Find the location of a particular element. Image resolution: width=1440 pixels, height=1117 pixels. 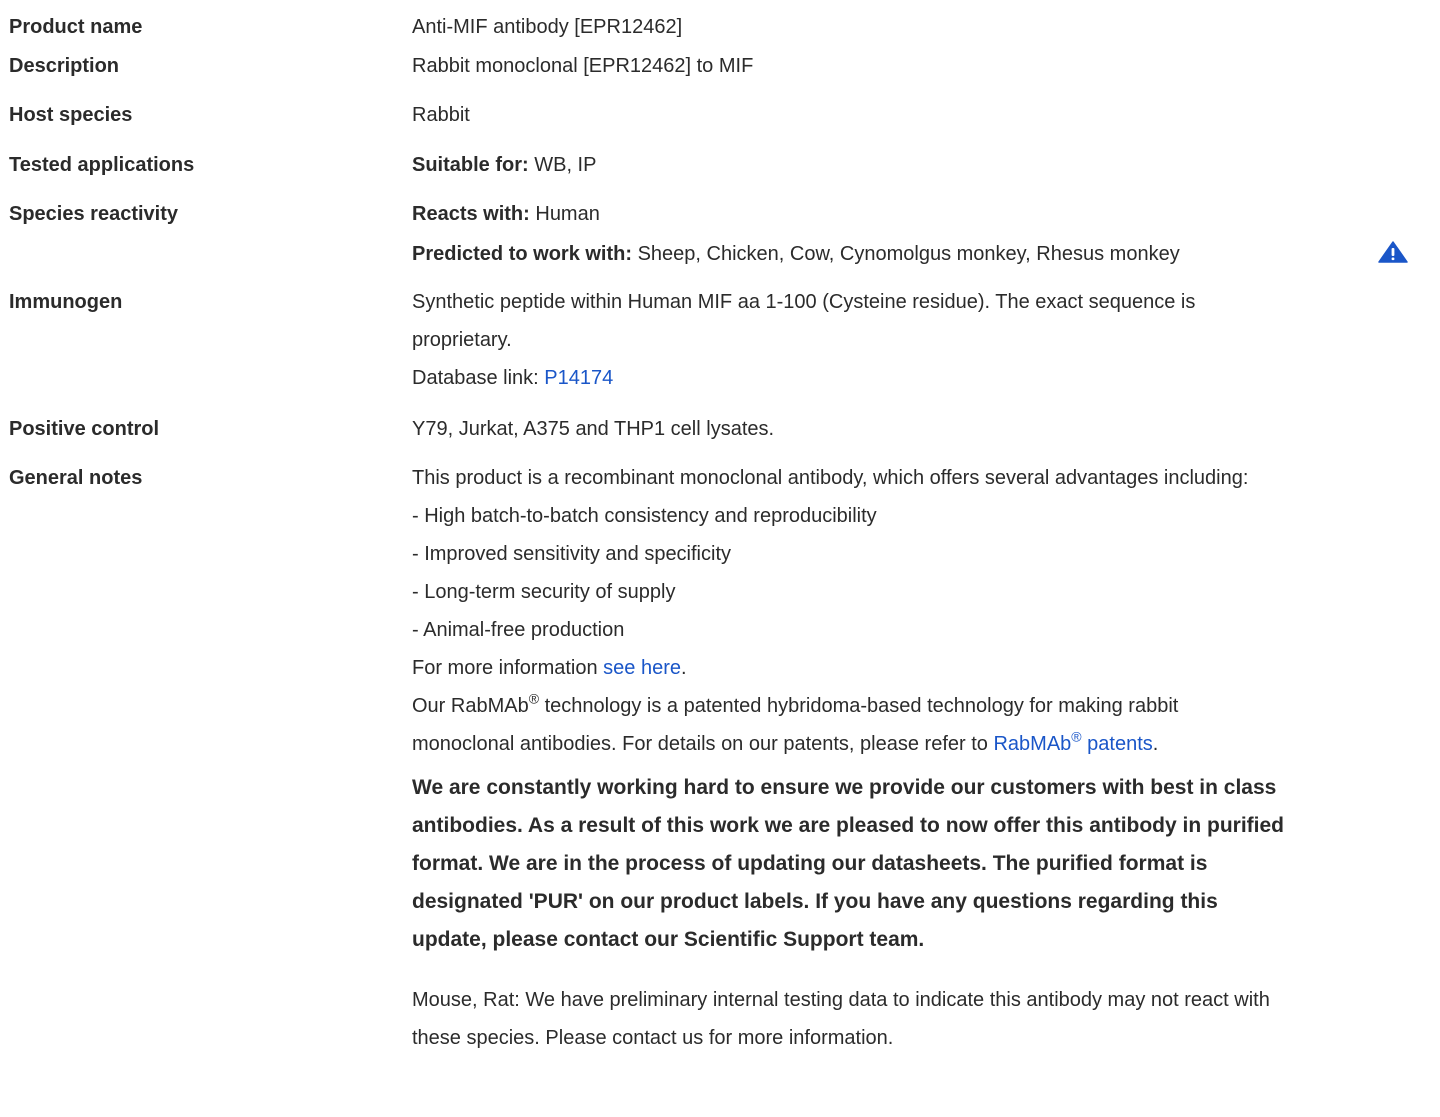

description-value: Rabbit monoclonal [EPR12462] to MIF is located at coordinates (583, 66).